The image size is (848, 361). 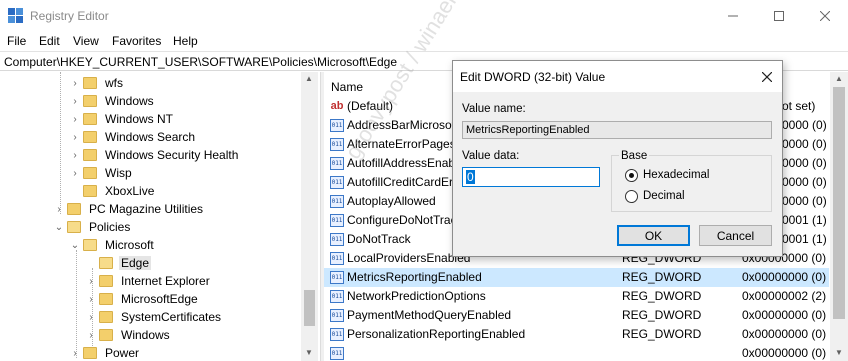 I want to click on tree-item: › Windows Security Health, so click(x=155, y=155).